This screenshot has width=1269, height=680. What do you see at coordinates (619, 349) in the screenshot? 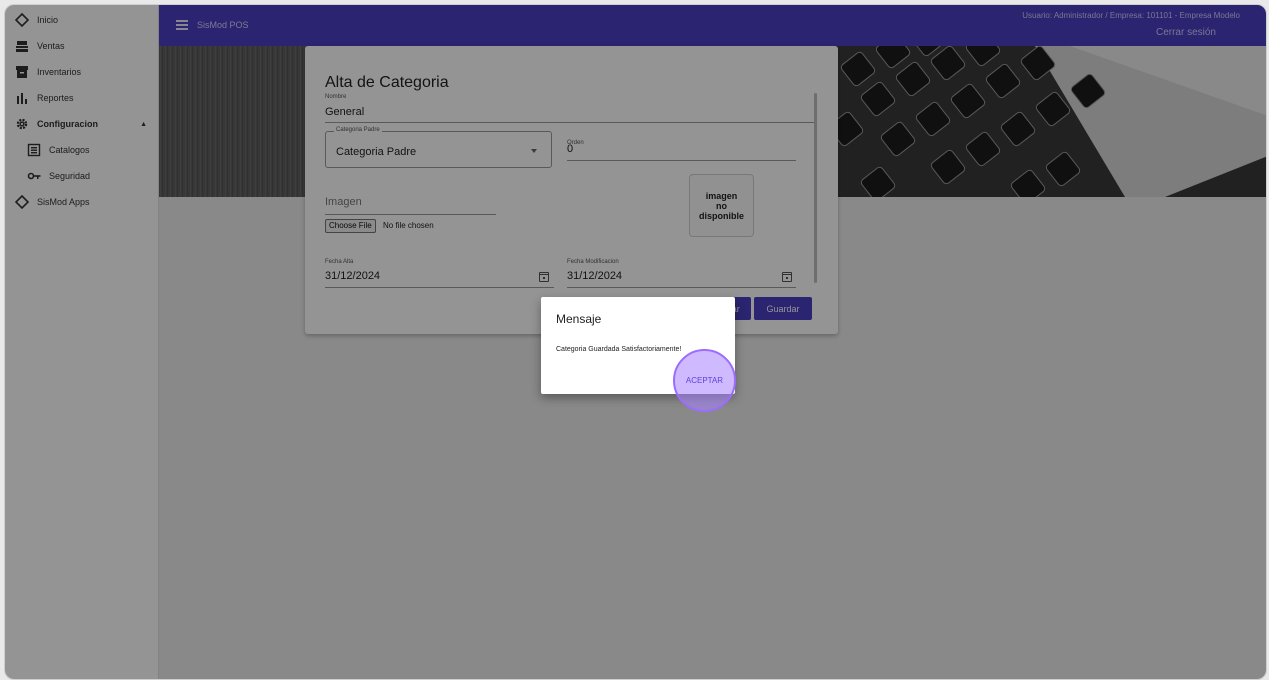
I see `dialog-message: Categoria Guardada Satisfactoriamente!` at bounding box center [619, 349].